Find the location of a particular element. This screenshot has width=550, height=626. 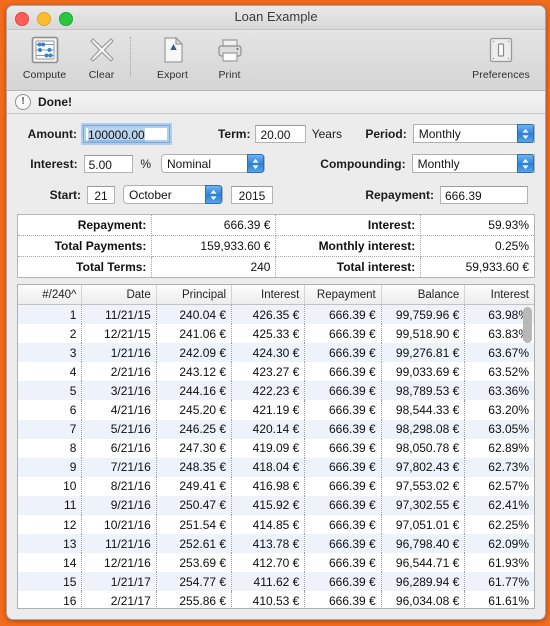

table-cell-balance: 96,289.94 € is located at coordinates (423, 582).